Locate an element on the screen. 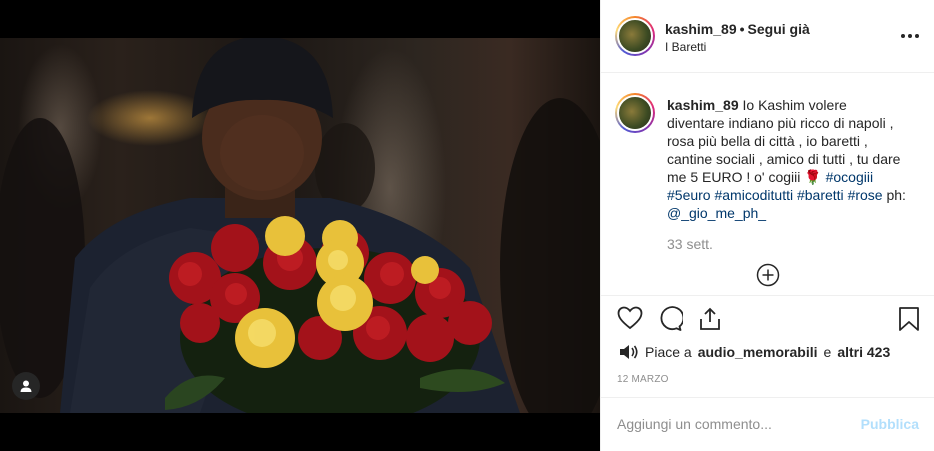 Image resolution: width=934 pixels, height=451 pixels. bookmark-icon is located at coordinates (909, 319).